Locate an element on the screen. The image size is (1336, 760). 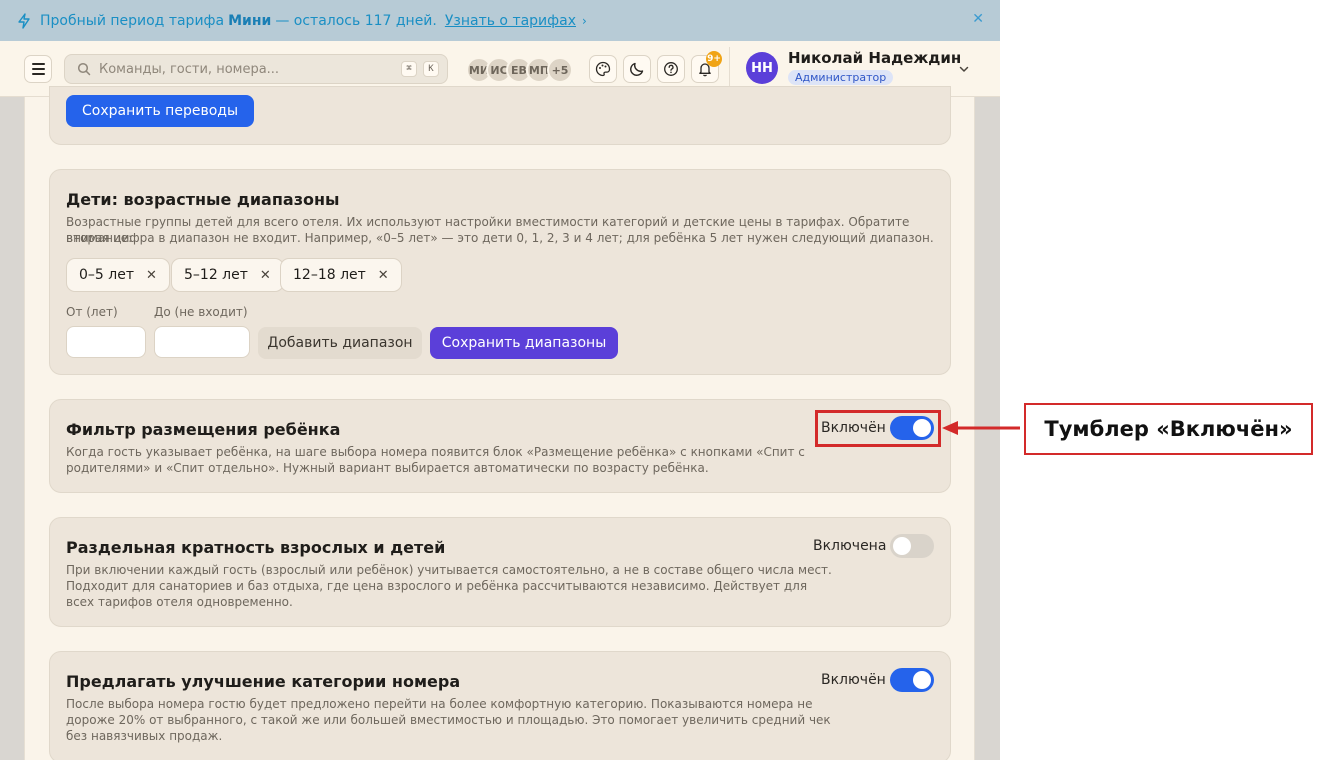
age-range-chip-label: 12–18 лет is located at coordinates (329, 275).